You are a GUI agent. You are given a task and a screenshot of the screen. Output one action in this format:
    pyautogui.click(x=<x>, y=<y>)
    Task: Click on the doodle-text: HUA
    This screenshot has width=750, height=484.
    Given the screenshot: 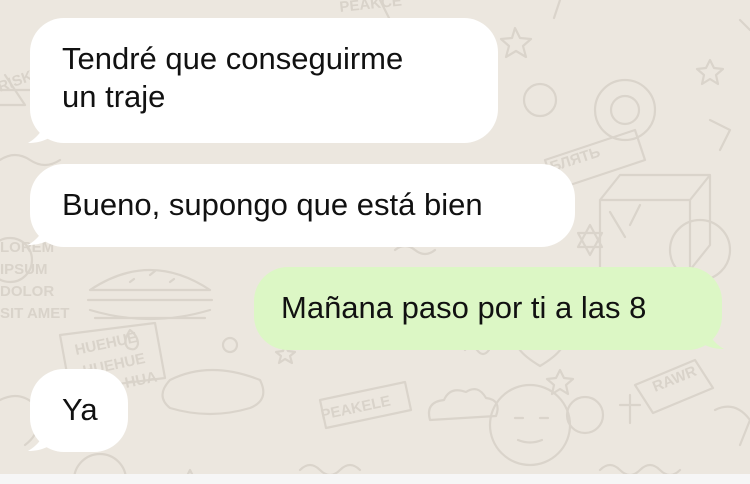 What is the action you would take?
    pyautogui.click(x=140, y=379)
    